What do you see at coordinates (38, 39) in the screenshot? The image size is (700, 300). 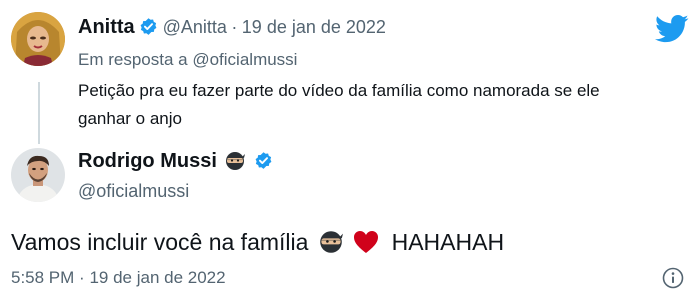 I see `quoted-avatar` at bounding box center [38, 39].